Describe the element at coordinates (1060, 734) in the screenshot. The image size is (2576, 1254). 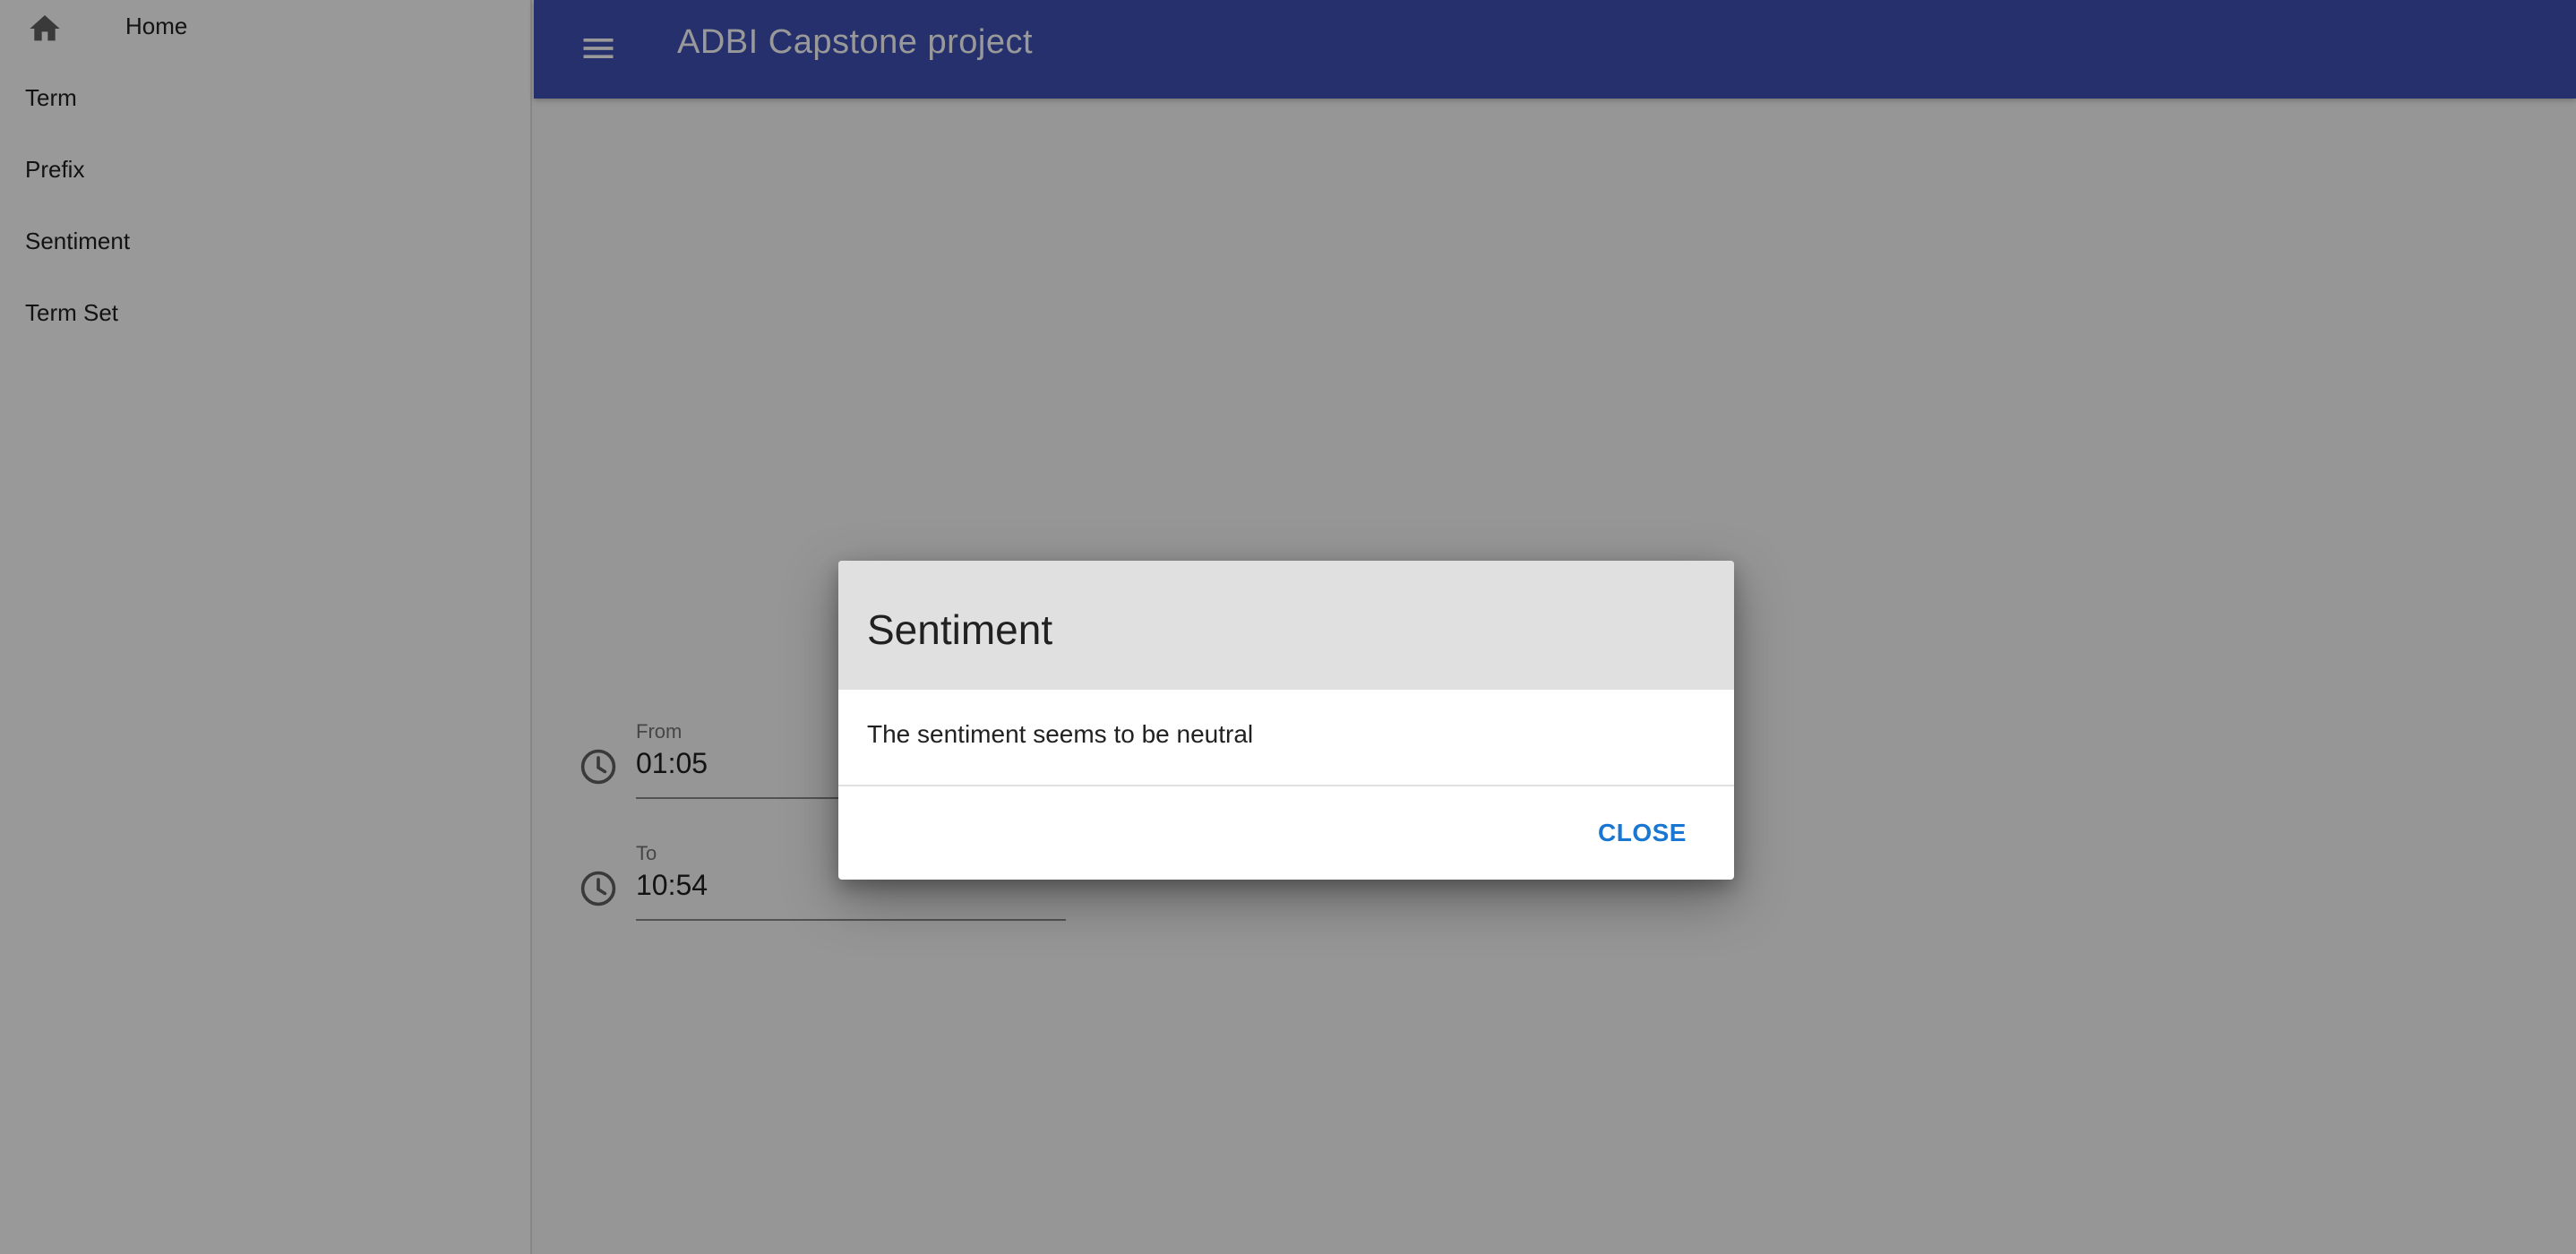
I see `dialog-message: The sentiment seems to be neutral` at that location.